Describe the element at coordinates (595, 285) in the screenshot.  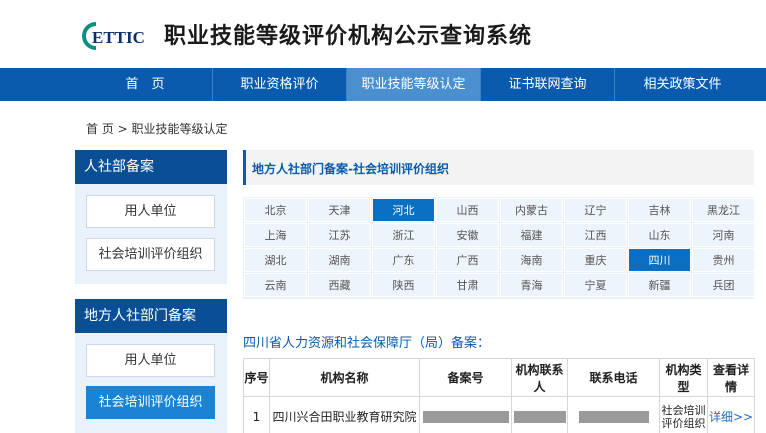
I see `province-item: 宁夏` at that location.